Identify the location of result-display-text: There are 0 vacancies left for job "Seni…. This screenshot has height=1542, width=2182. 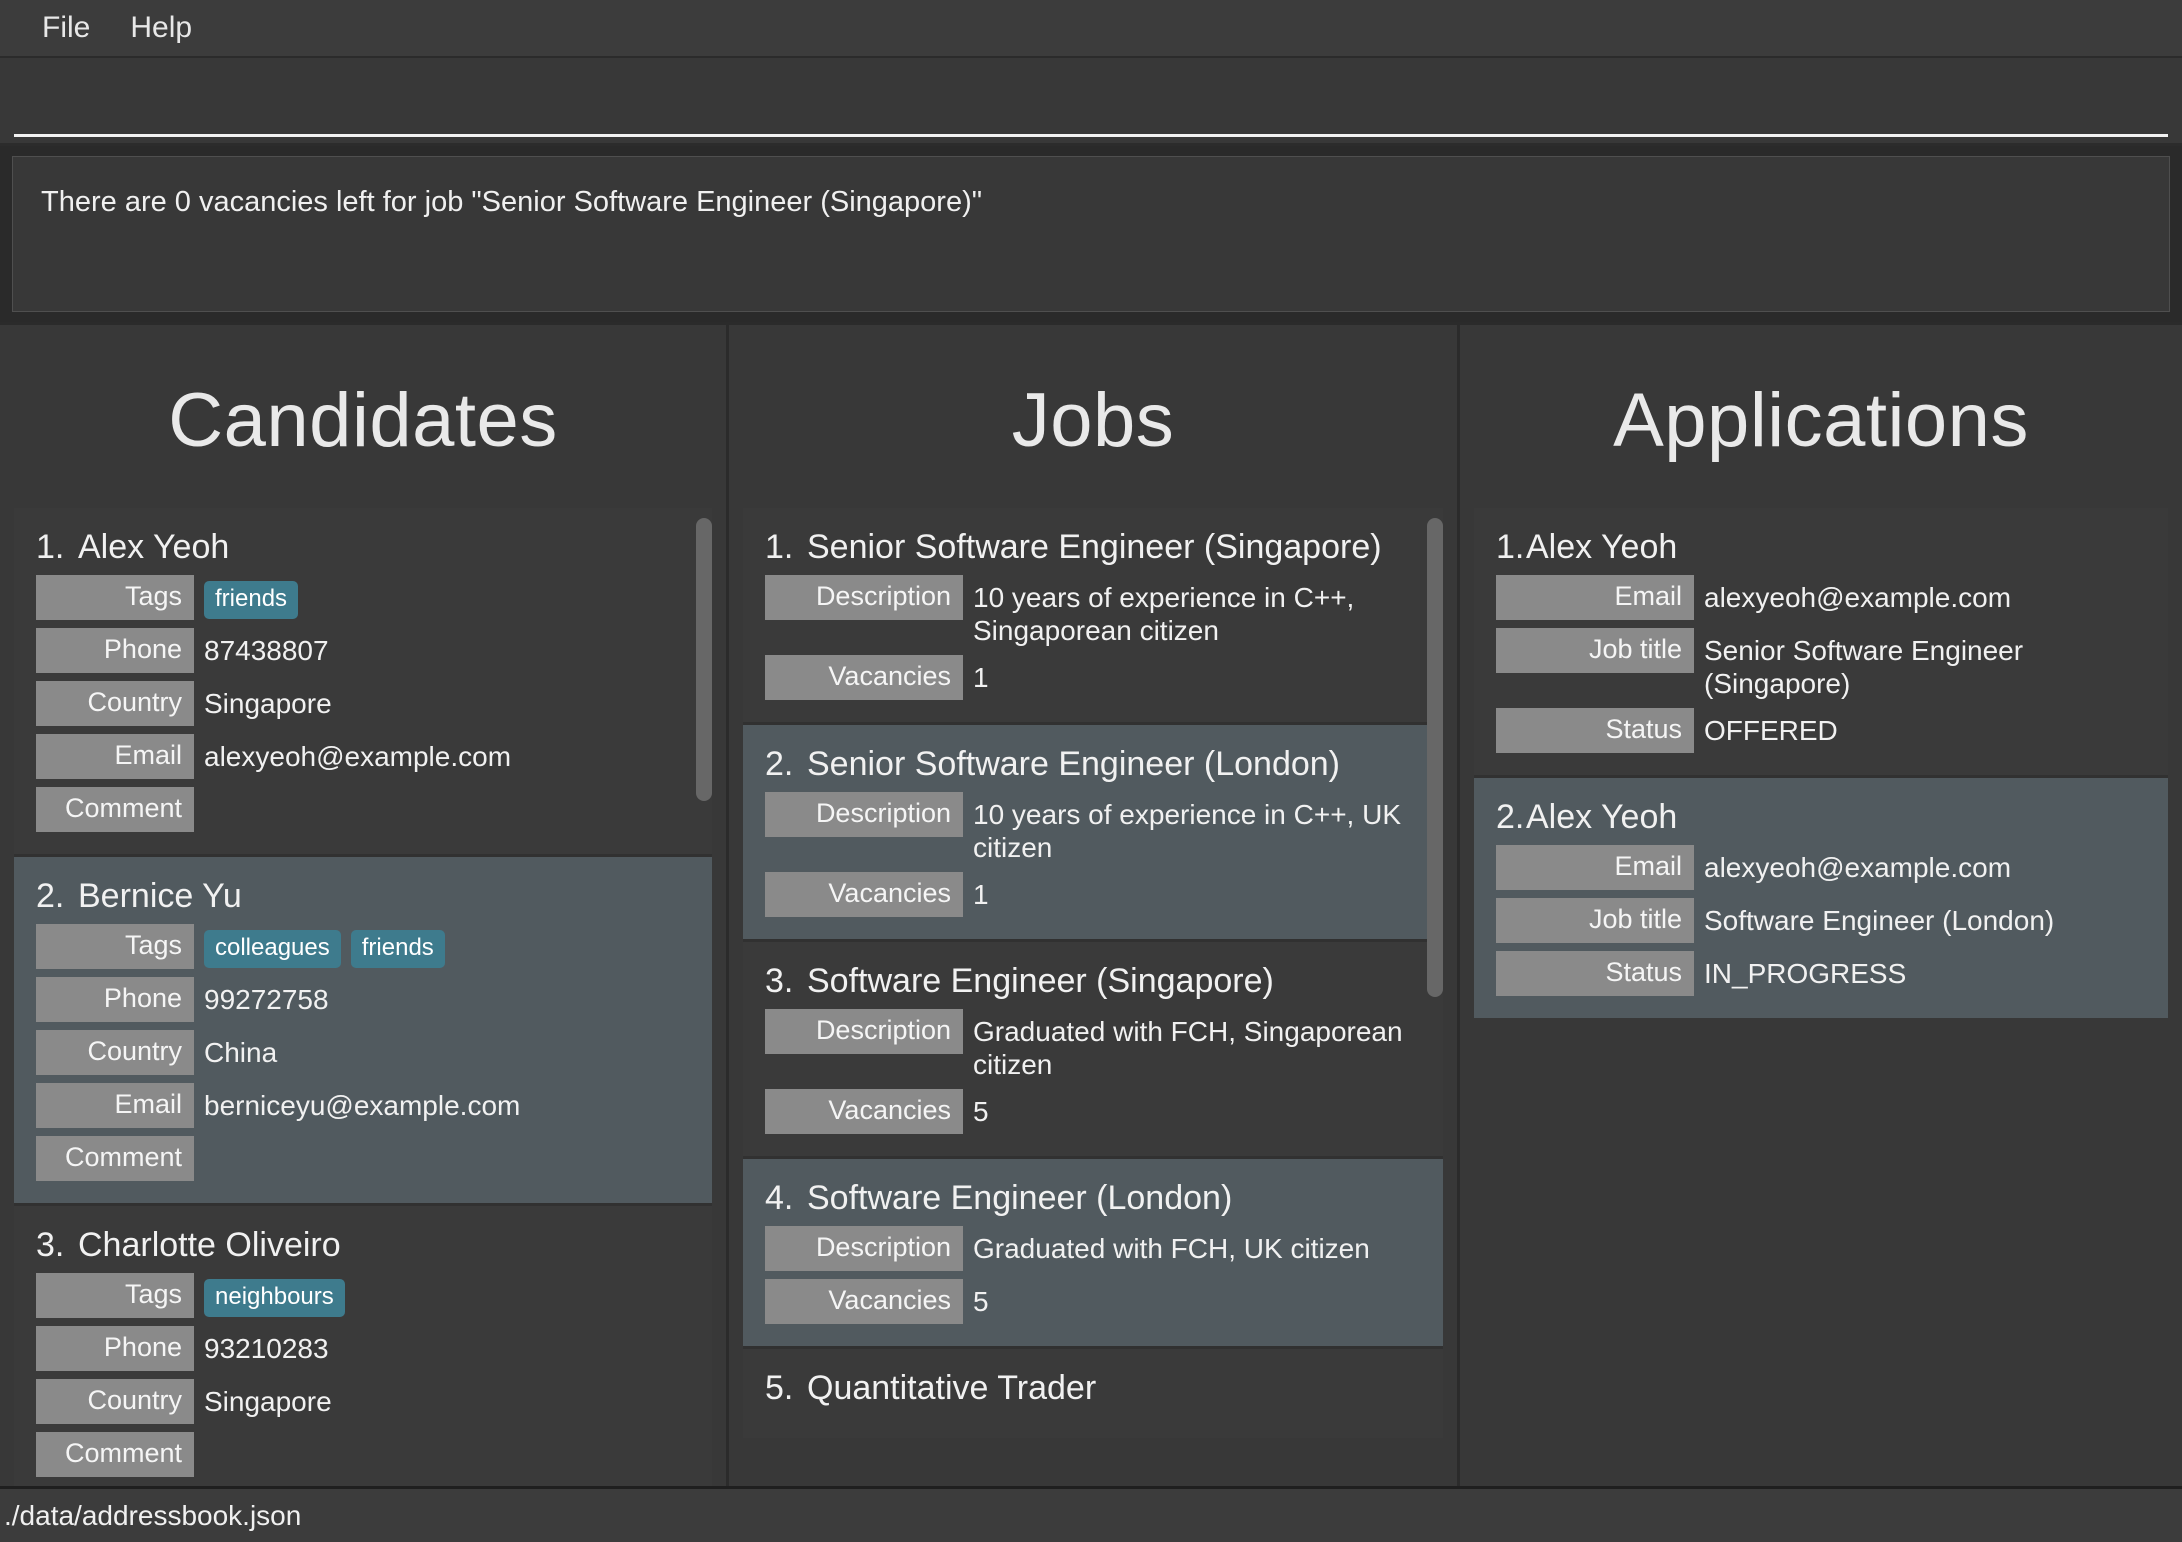
(1091, 234).